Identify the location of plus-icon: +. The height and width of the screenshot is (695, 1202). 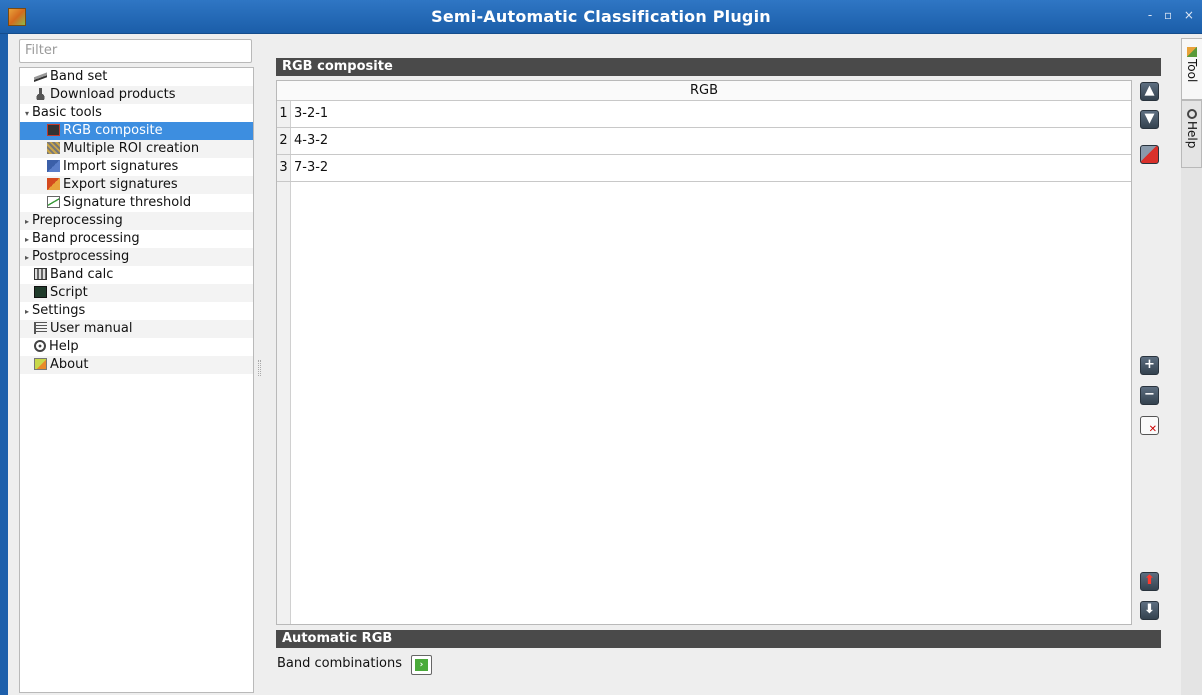
(1149, 364).